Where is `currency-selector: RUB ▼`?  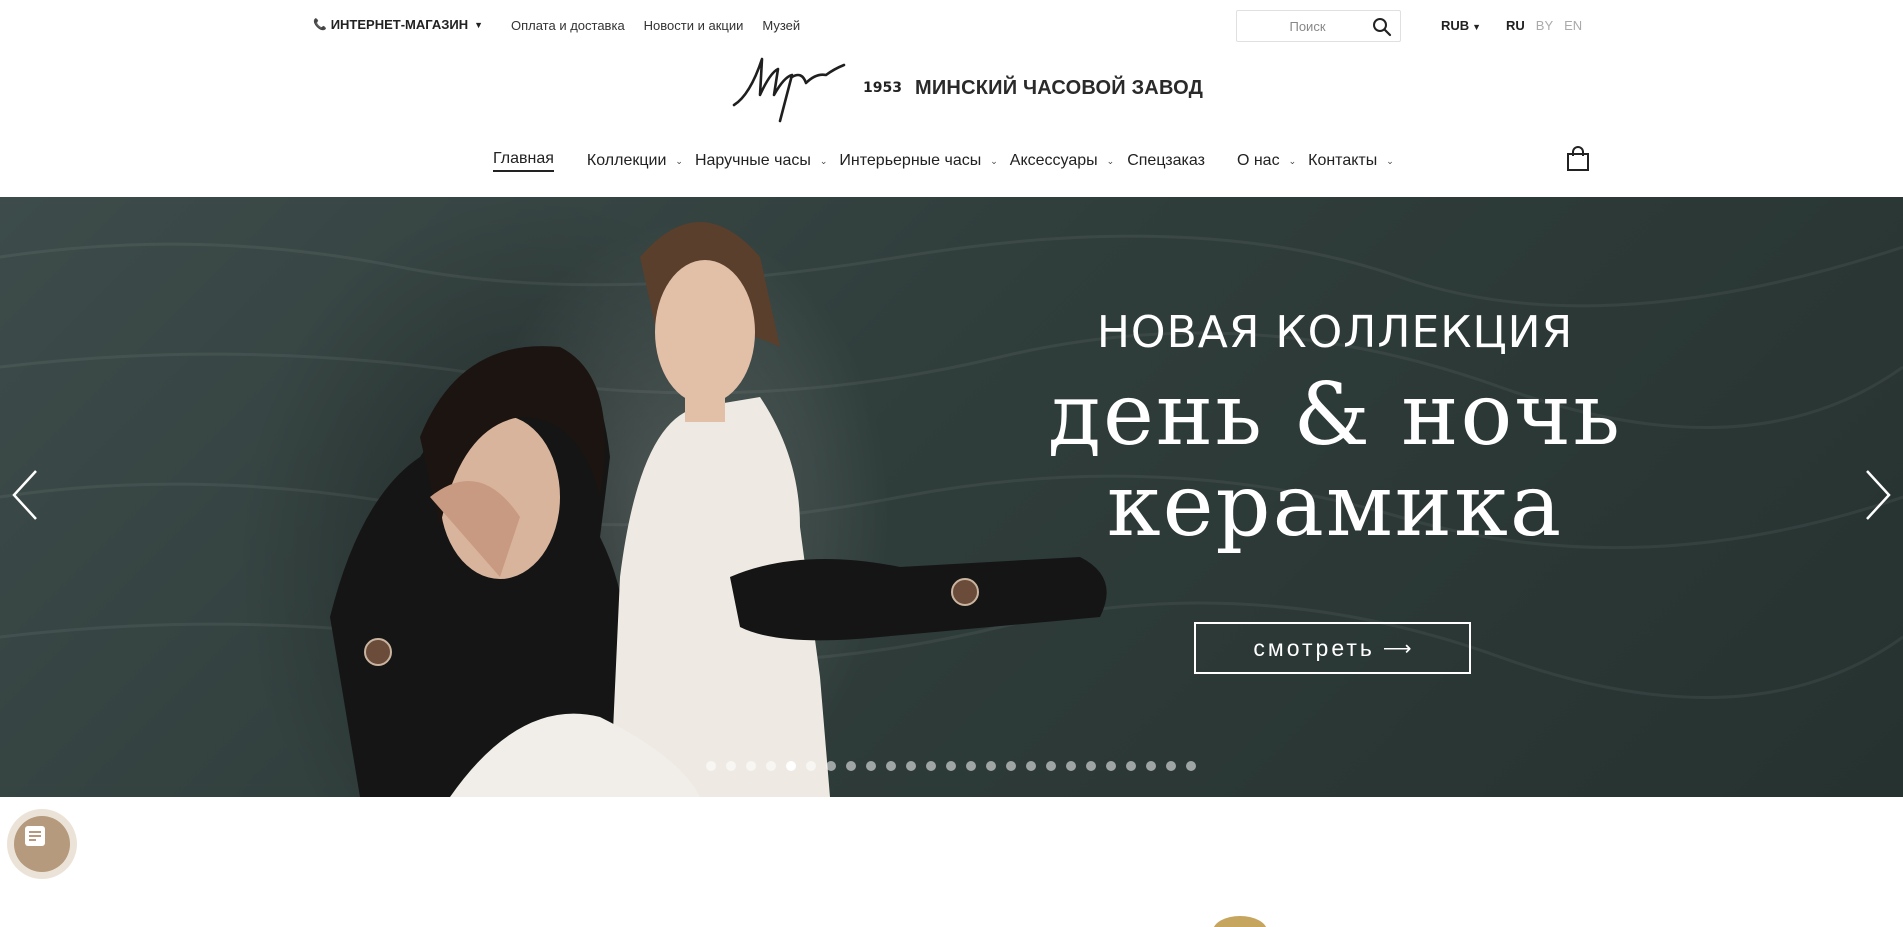
currency-selector: RUB ▼ is located at coordinates (1461, 25).